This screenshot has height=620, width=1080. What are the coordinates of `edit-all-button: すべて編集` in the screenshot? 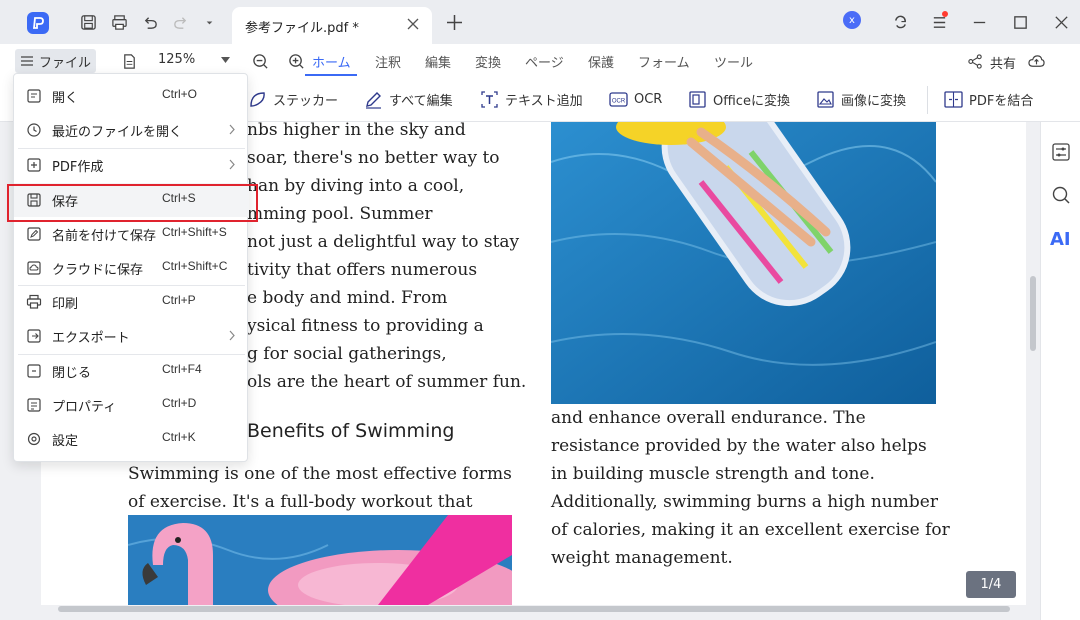 It's located at (408, 99).